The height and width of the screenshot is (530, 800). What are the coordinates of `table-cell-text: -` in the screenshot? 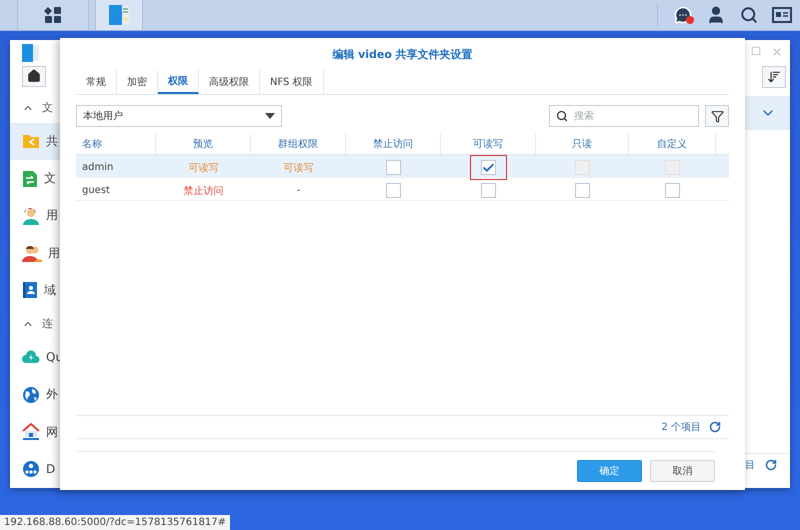 It's located at (299, 191).